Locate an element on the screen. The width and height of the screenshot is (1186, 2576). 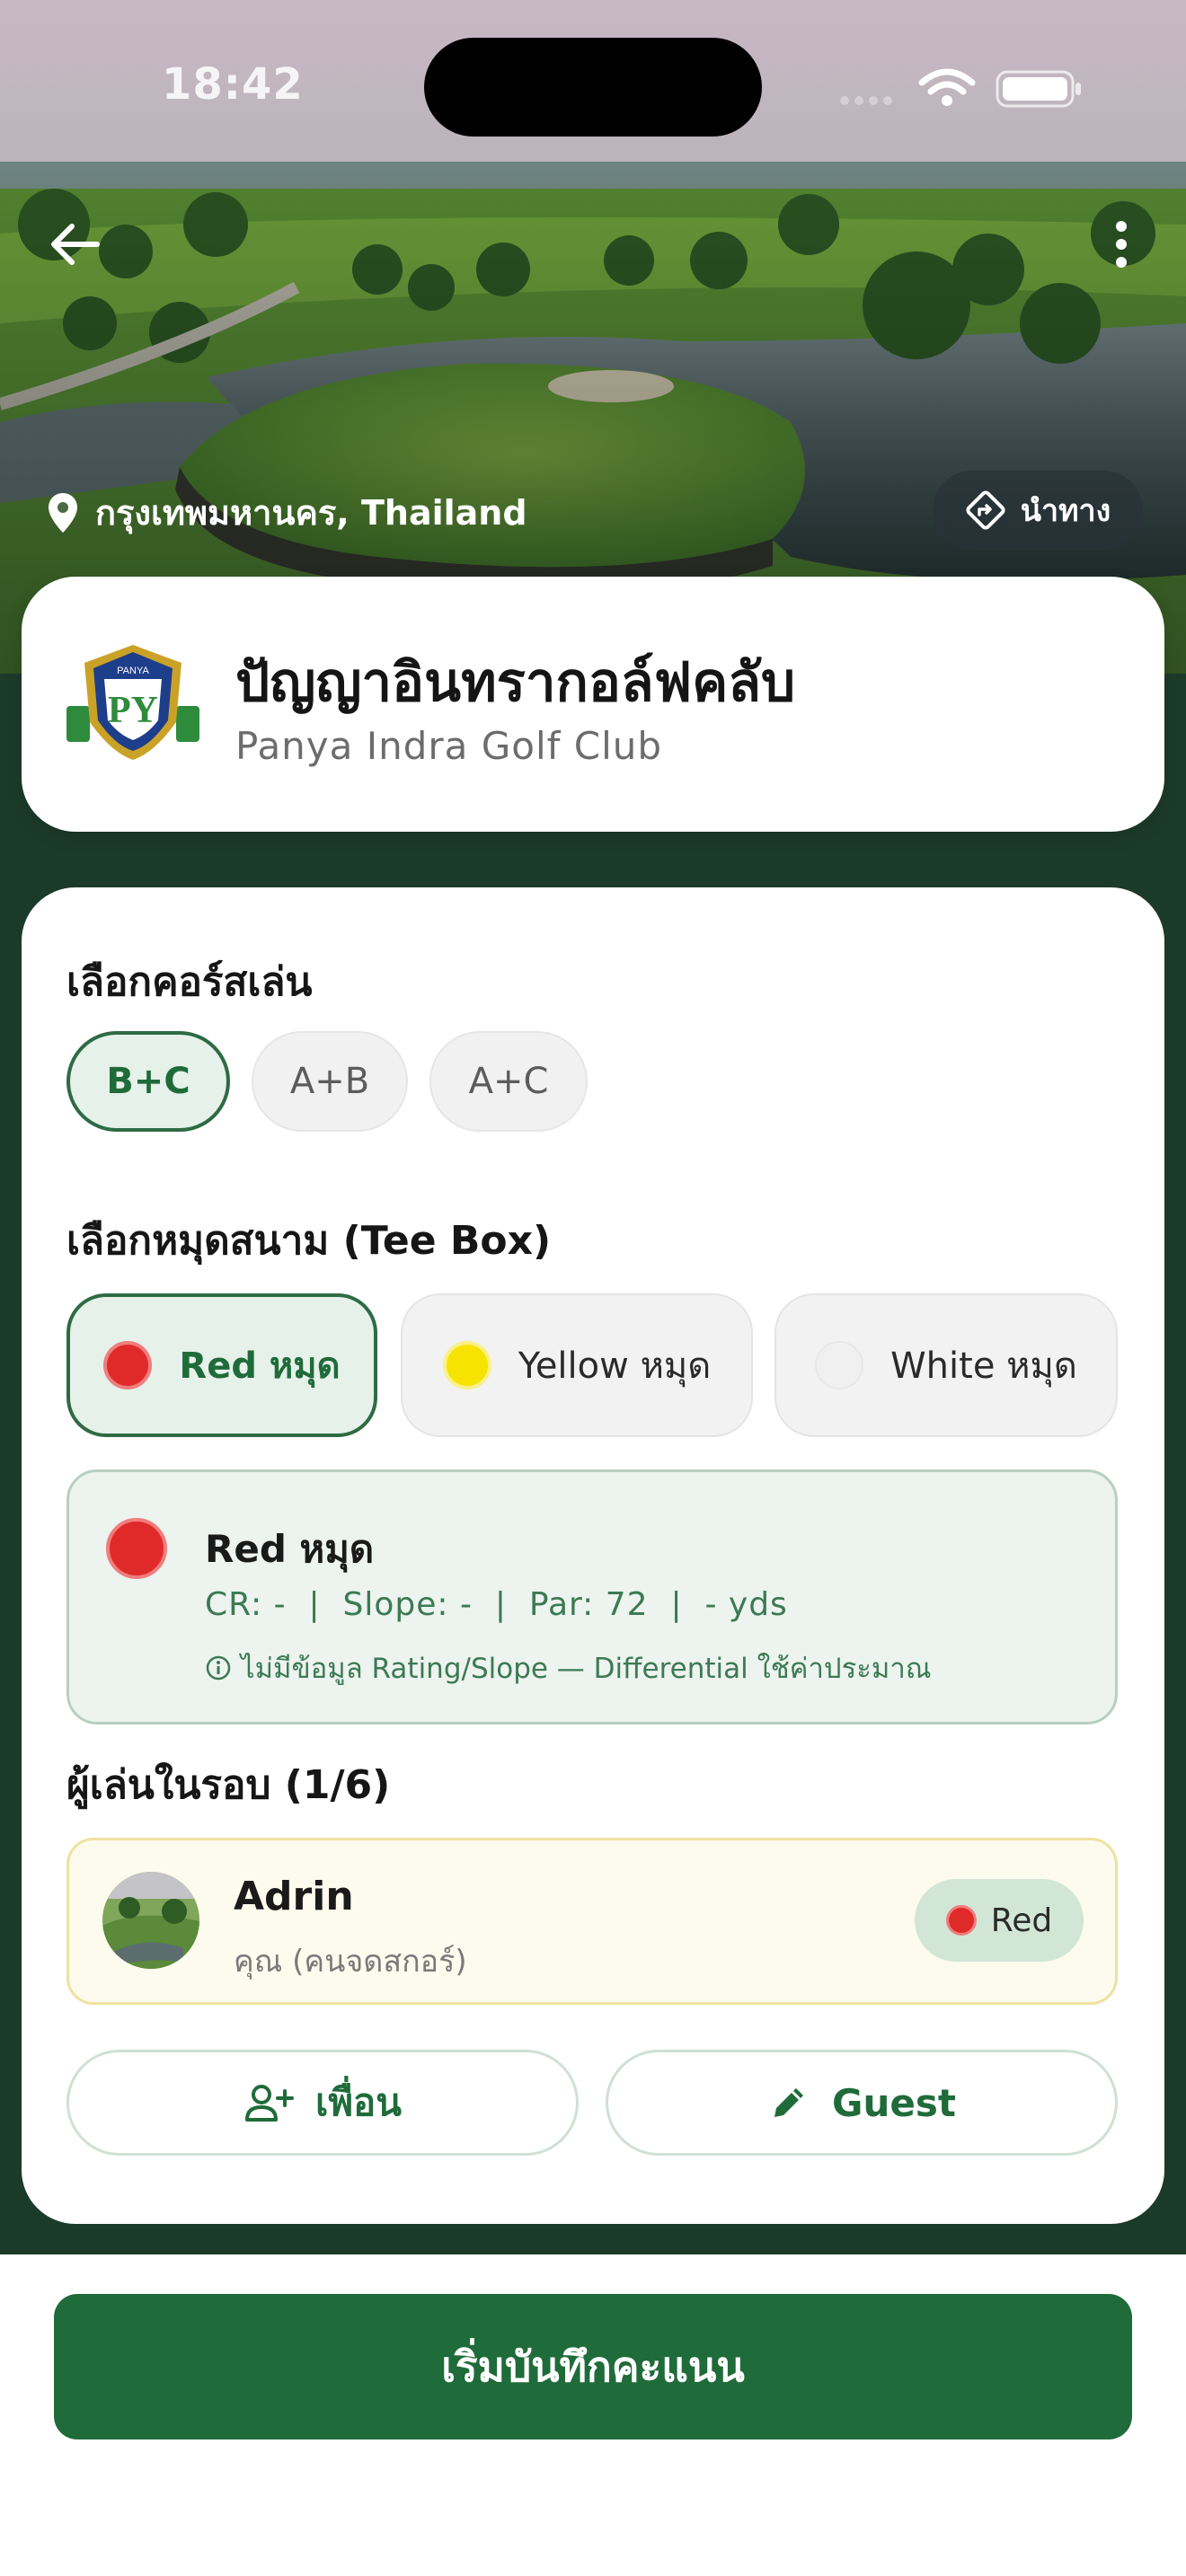
yellow-tee-dot is located at coordinates (466, 1365).